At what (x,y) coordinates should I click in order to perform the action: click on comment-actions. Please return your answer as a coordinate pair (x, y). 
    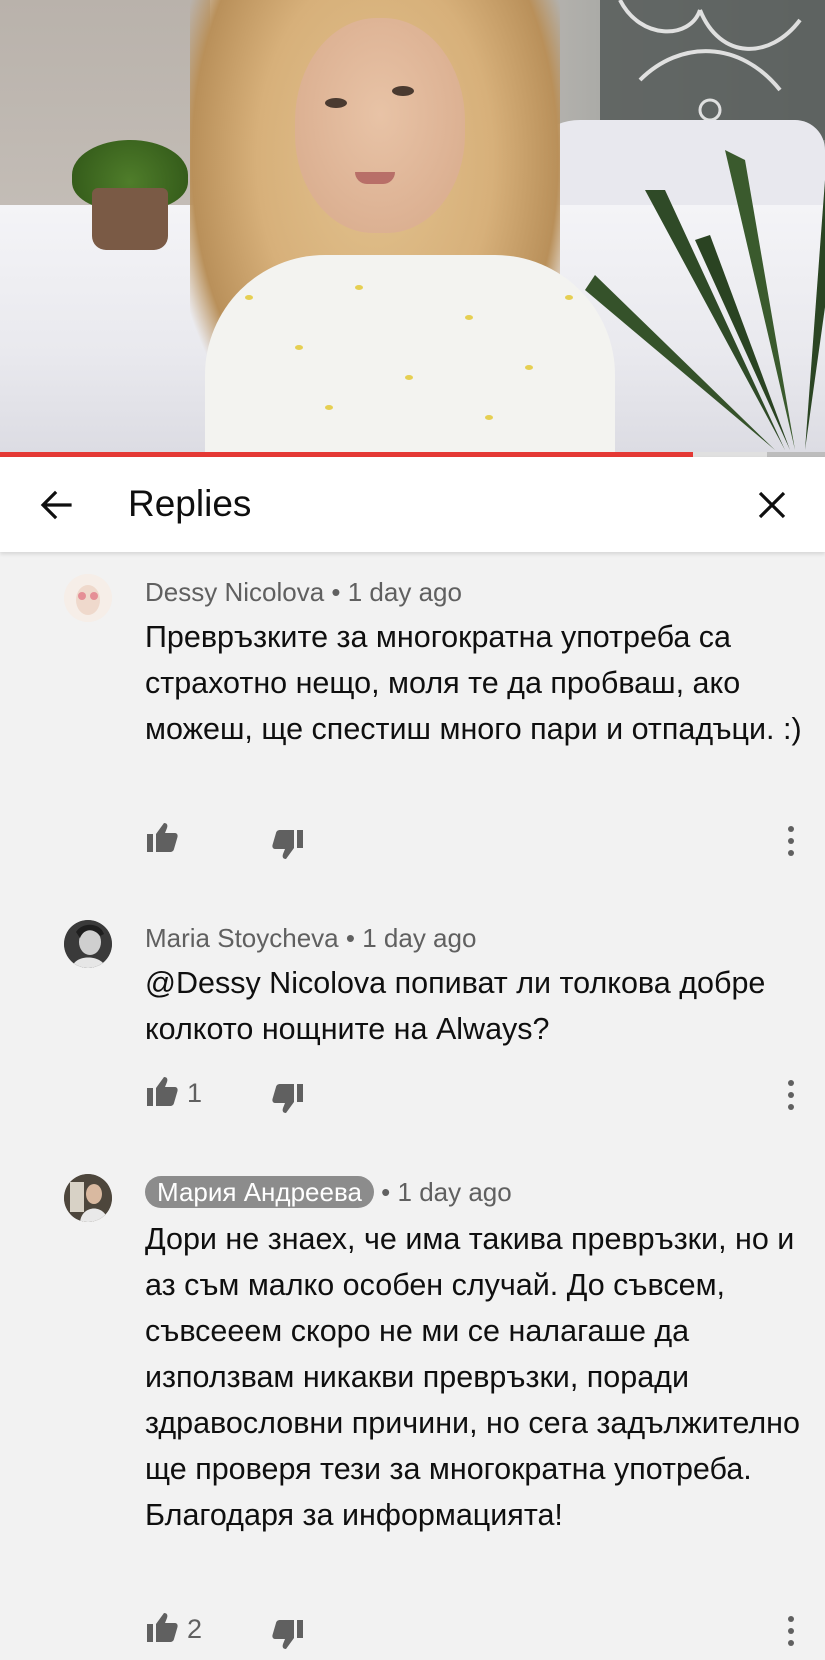
    Looking at the image, I should click on (475, 842).